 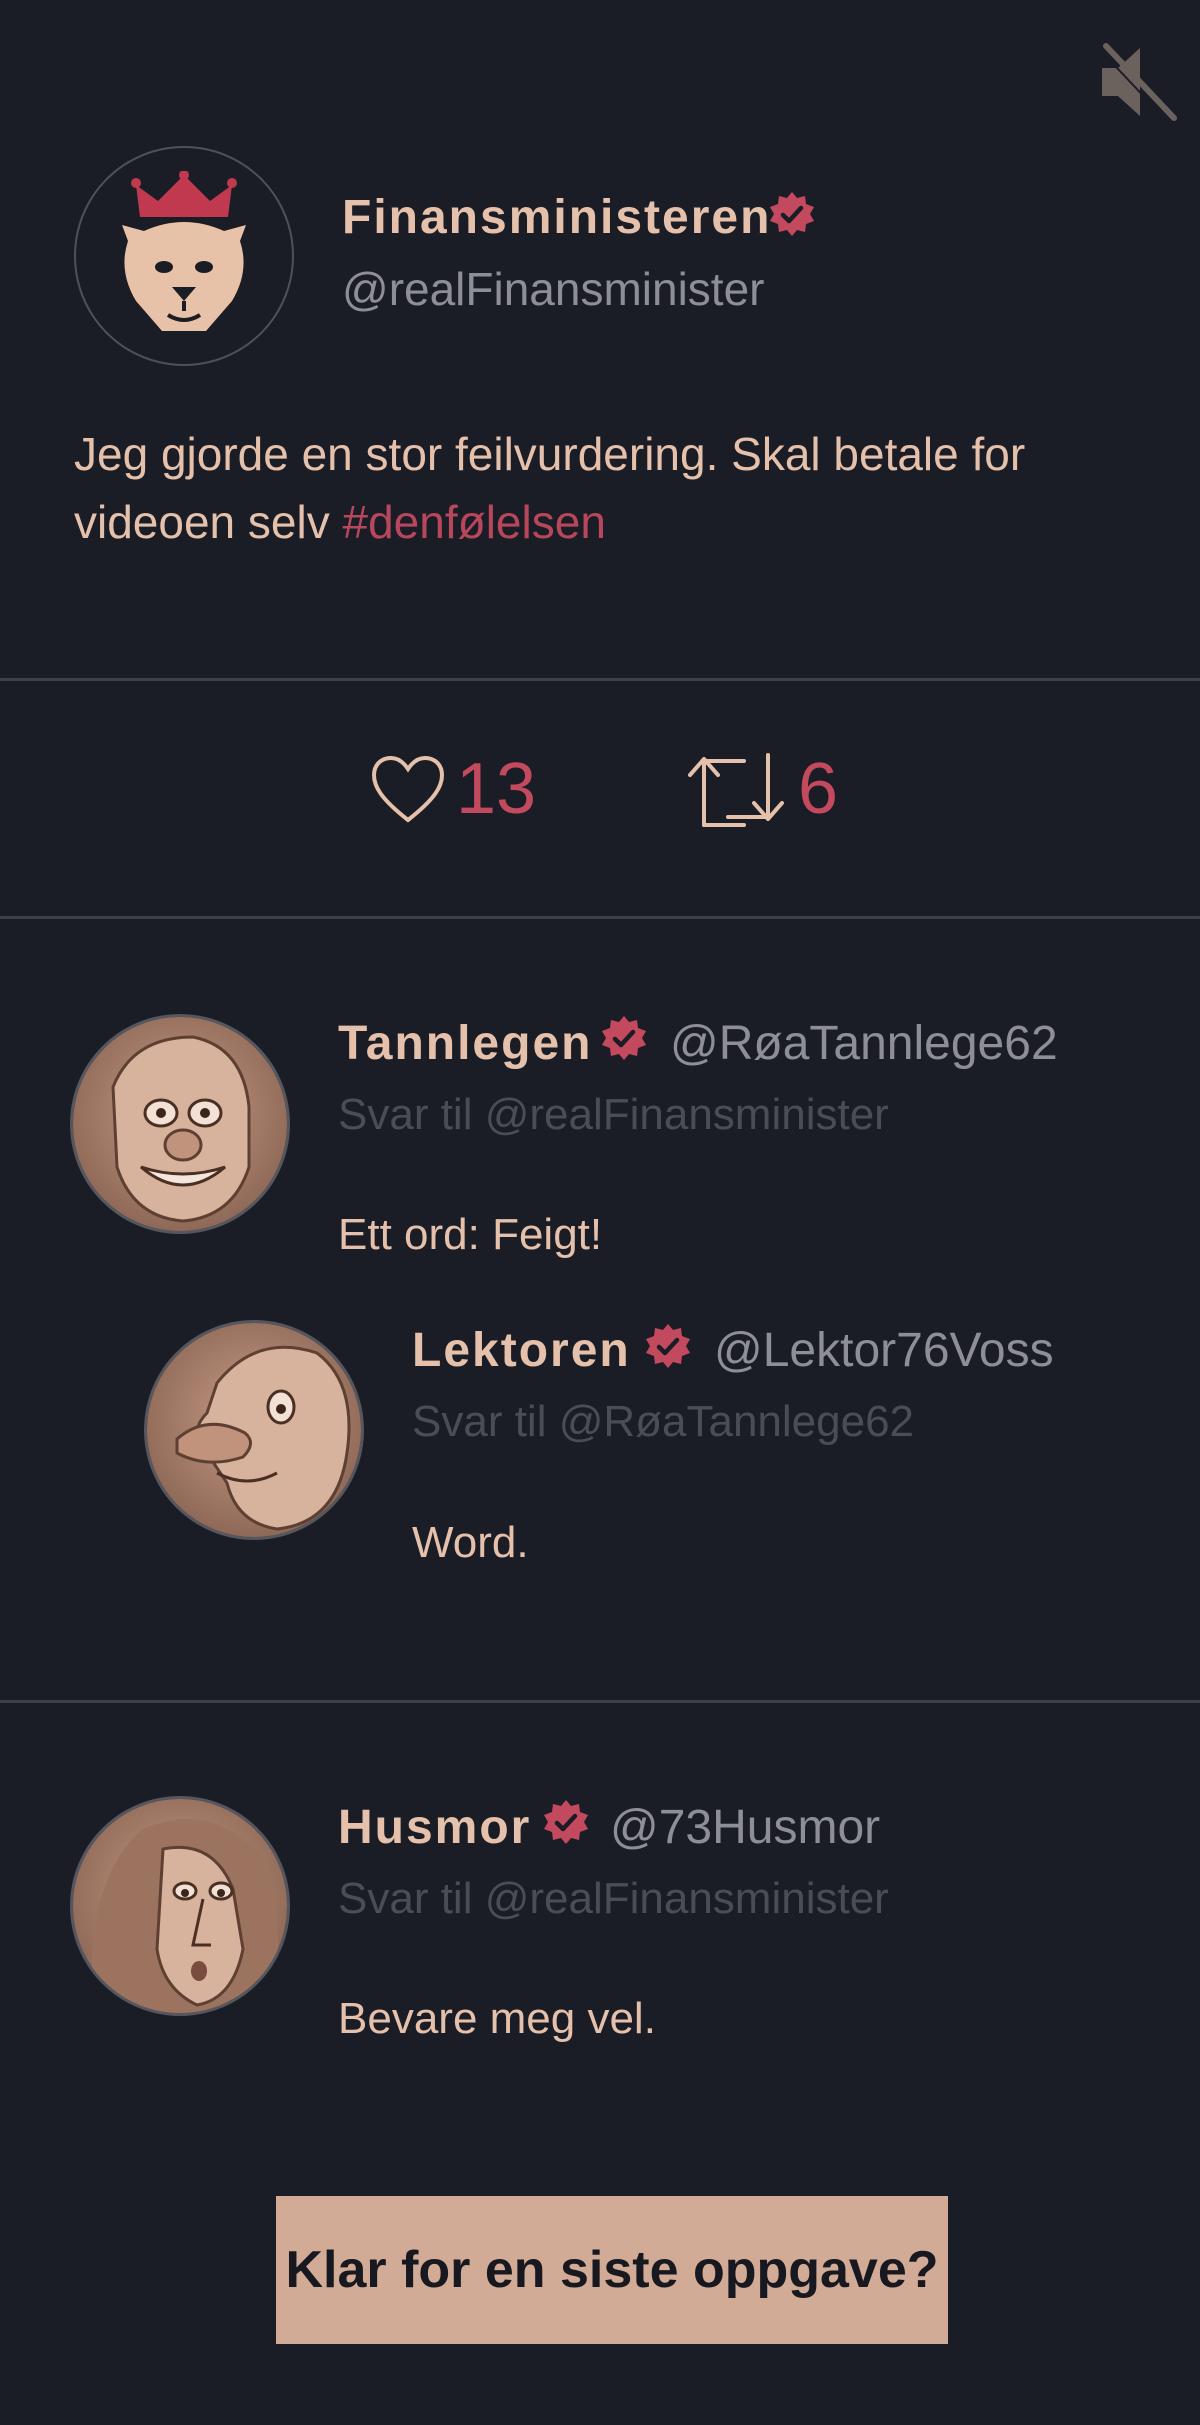 What do you see at coordinates (663, 1422) in the screenshot?
I see `comment-reply-to: Svar til @RøaTannlege62` at bounding box center [663, 1422].